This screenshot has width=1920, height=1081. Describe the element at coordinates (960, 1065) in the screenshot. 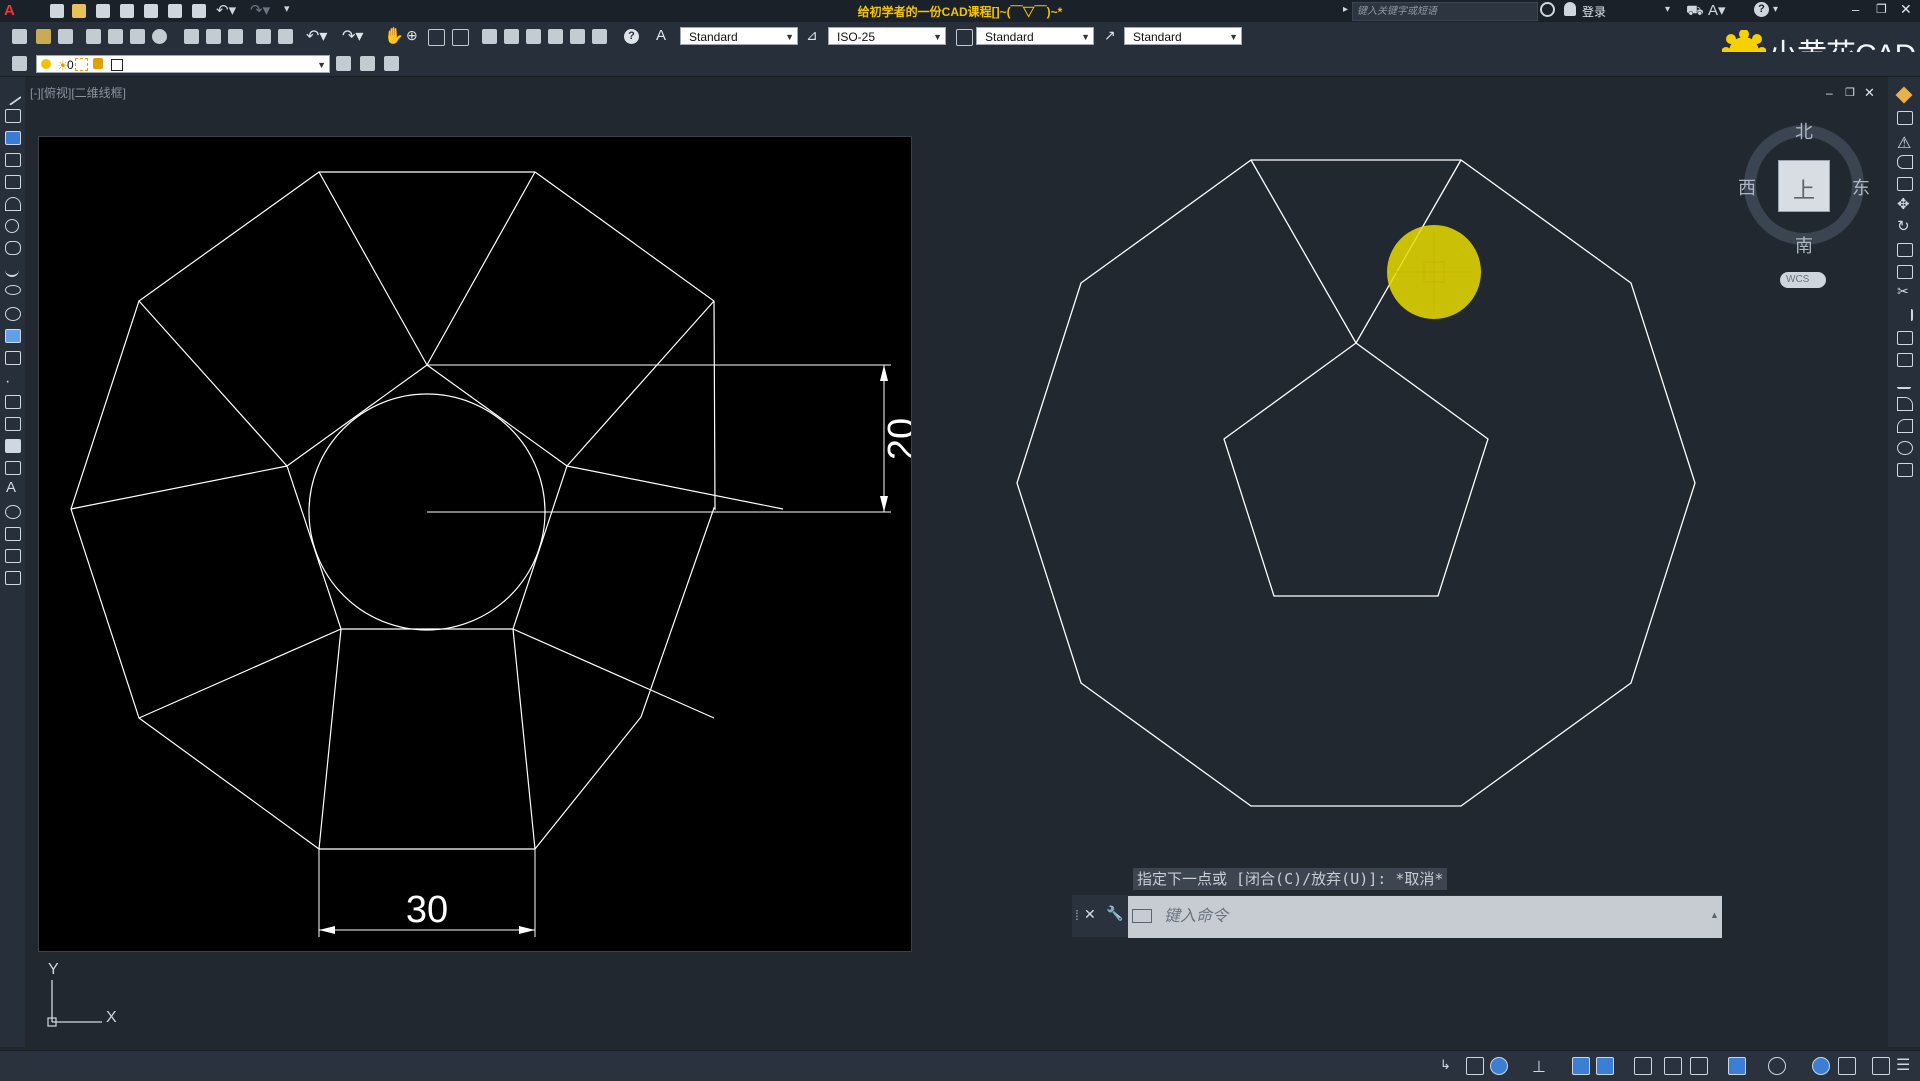

I see `status-bar: ↳ ⊥ ☰` at that location.